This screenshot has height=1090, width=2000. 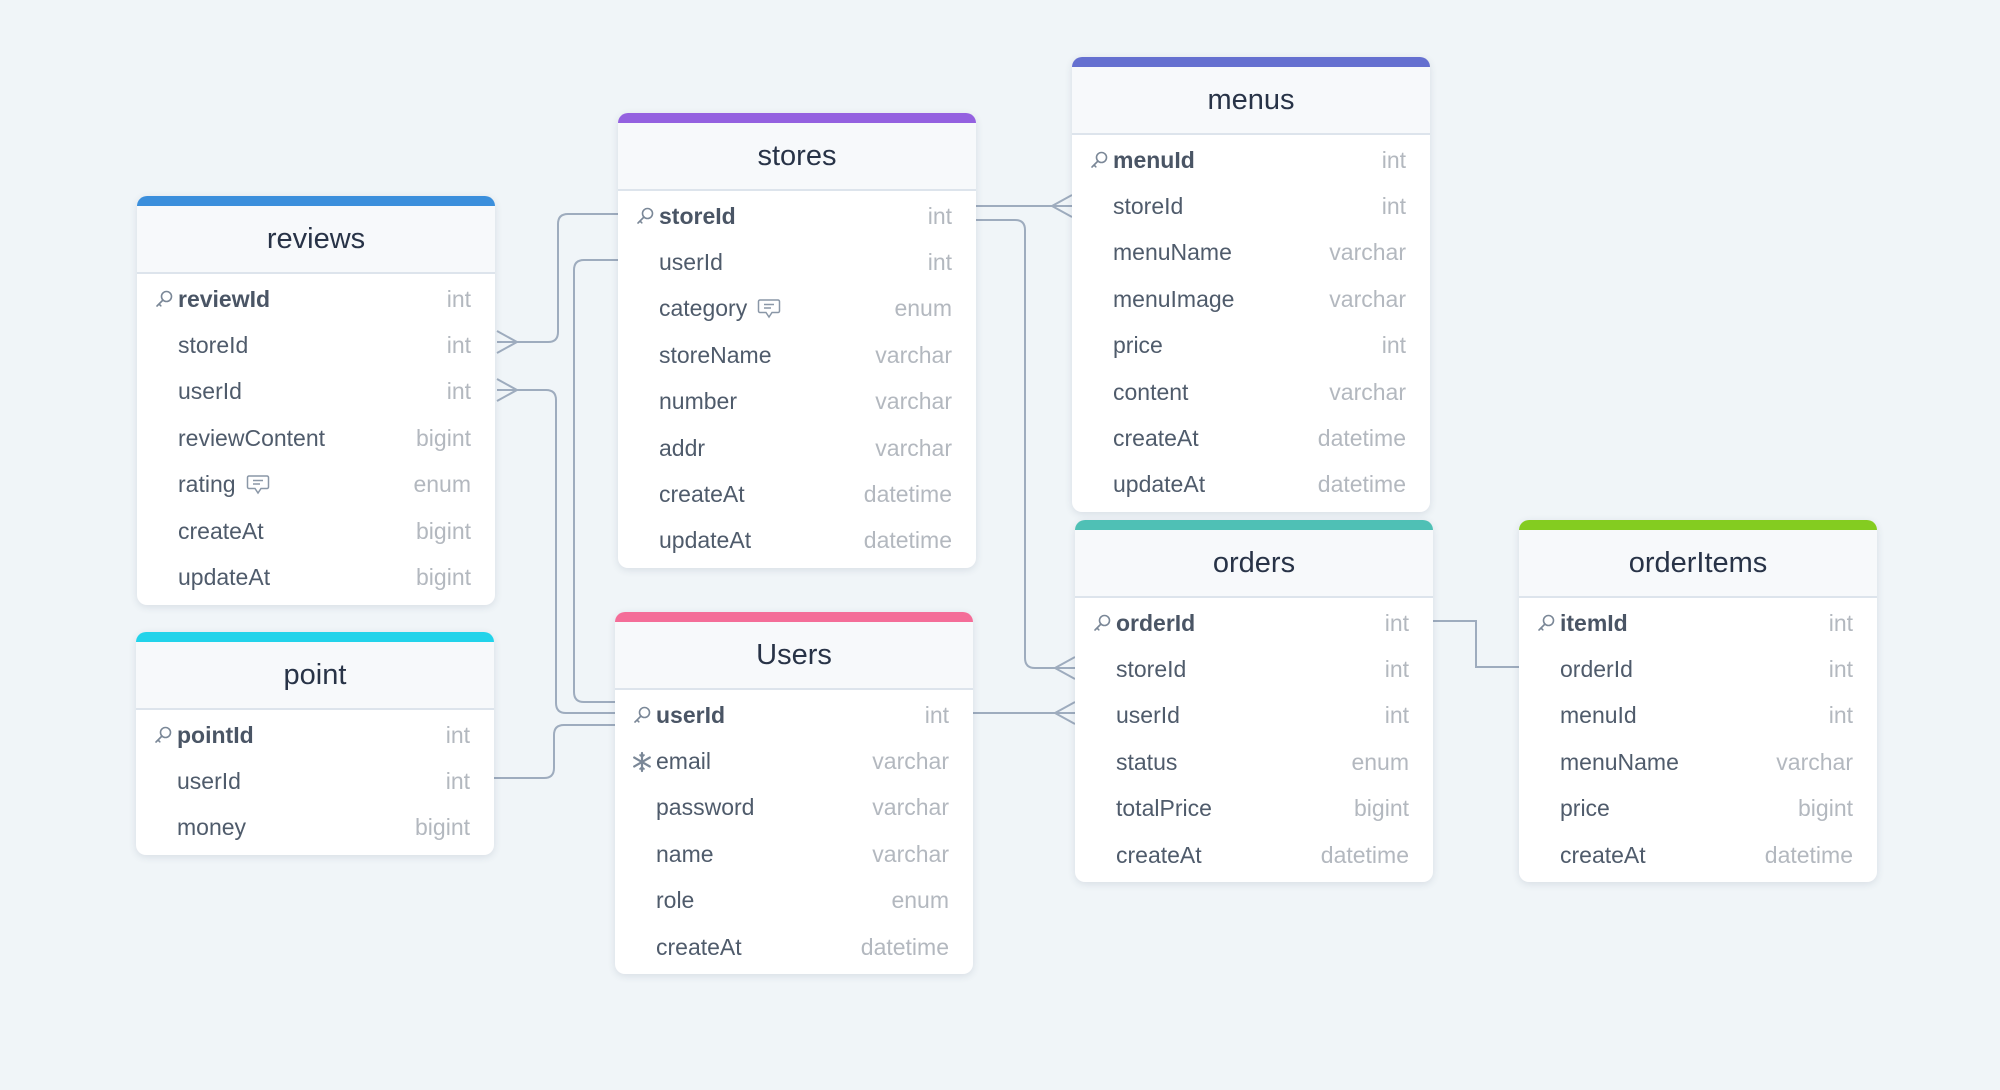 I want to click on field-row-totalprice: totalPrice bigint, so click(x=1254, y=809).